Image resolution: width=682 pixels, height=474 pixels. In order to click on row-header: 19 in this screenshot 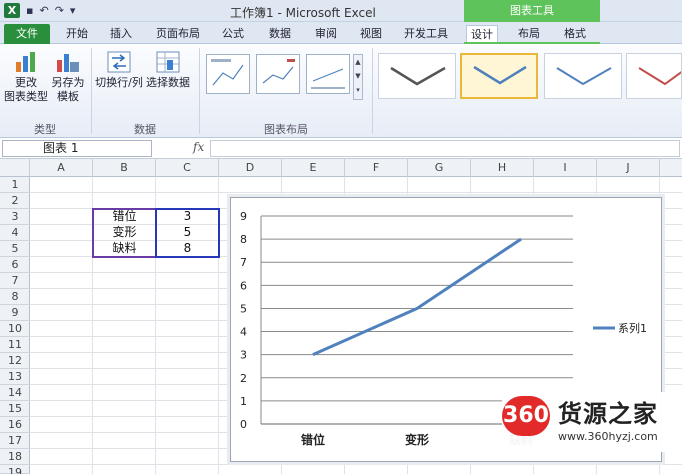, I will do `click(15, 469)`.